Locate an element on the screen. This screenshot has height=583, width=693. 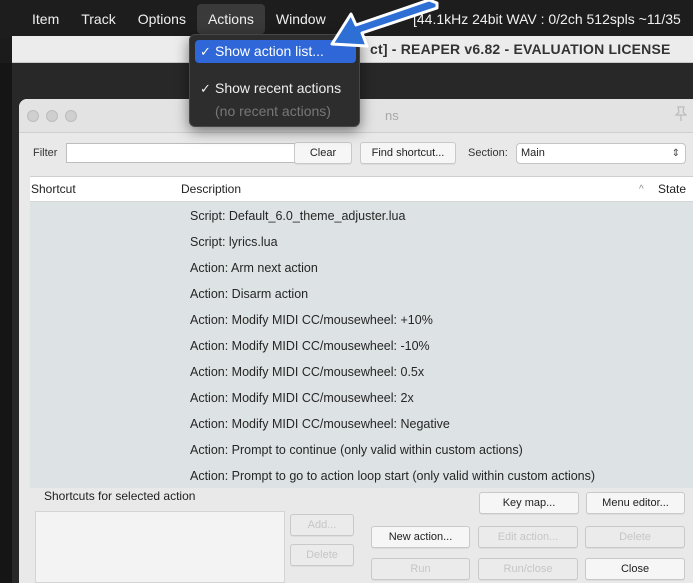
table-row: Script: Default_6.0_theme_adjuster.lua is located at coordinates (361, 216).